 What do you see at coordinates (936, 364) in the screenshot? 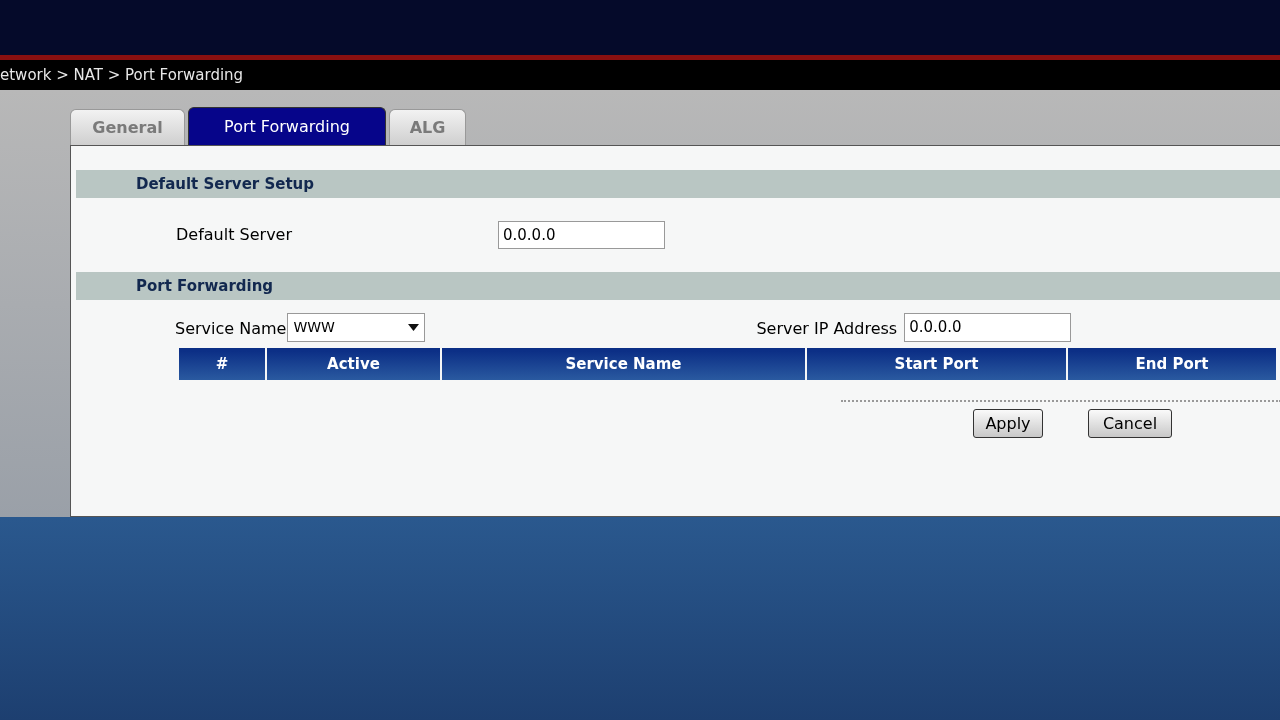
I see `column-header: Start Port` at bounding box center [936, 364].